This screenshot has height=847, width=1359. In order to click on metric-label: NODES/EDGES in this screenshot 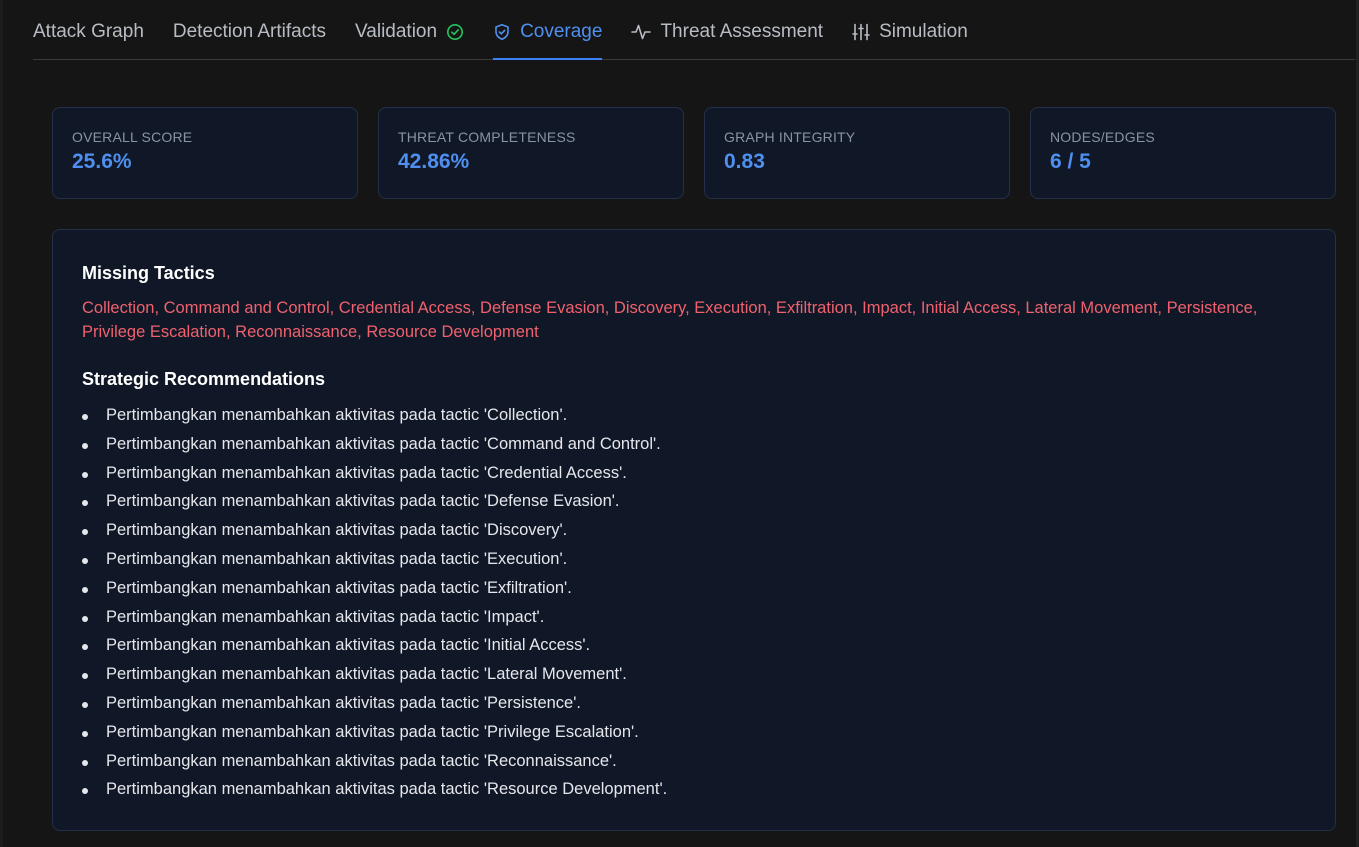, I will do `click(1102, 137)`.